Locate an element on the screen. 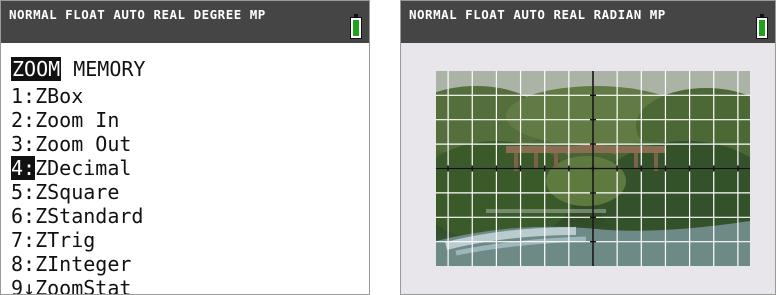 The height and width of the screenshot is (295, 776). menu-item-zdecimal: 4:ZDecimal is located at coordinates (77, 168).